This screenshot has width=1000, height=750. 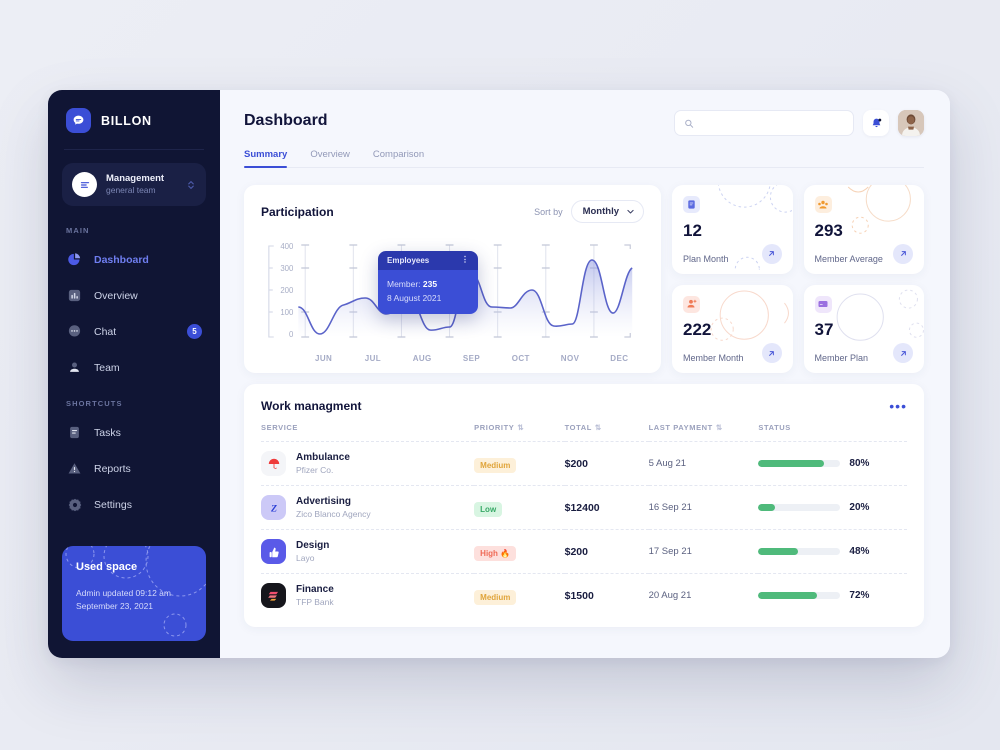 What do you see at coordinates (570, 358) in the screenshot?
I see `x-tick: NOV` at bounding box center [570, 358].